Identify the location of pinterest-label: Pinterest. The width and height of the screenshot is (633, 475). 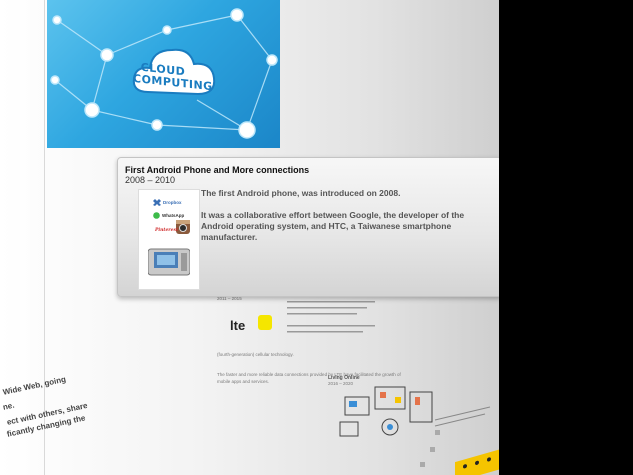
(167, 230).